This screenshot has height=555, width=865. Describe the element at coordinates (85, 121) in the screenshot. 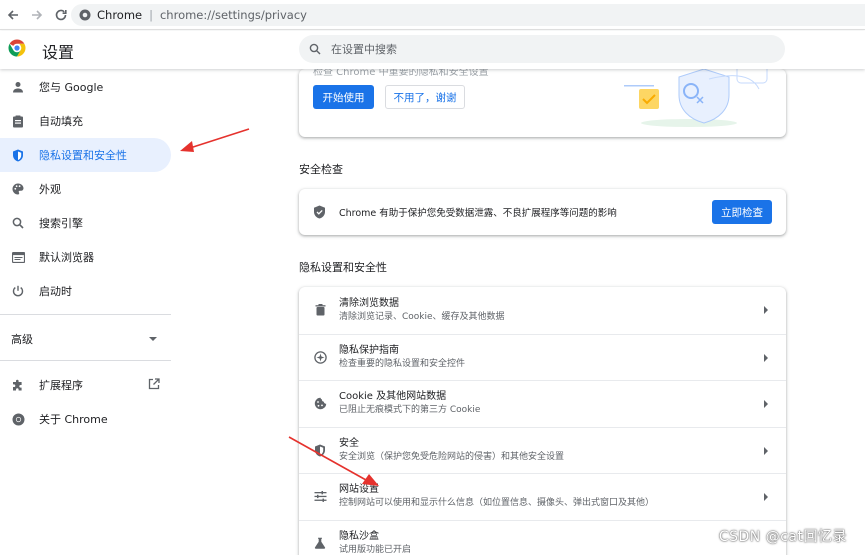

I see `sidebar-item-autofill: 自动填充` at that location.